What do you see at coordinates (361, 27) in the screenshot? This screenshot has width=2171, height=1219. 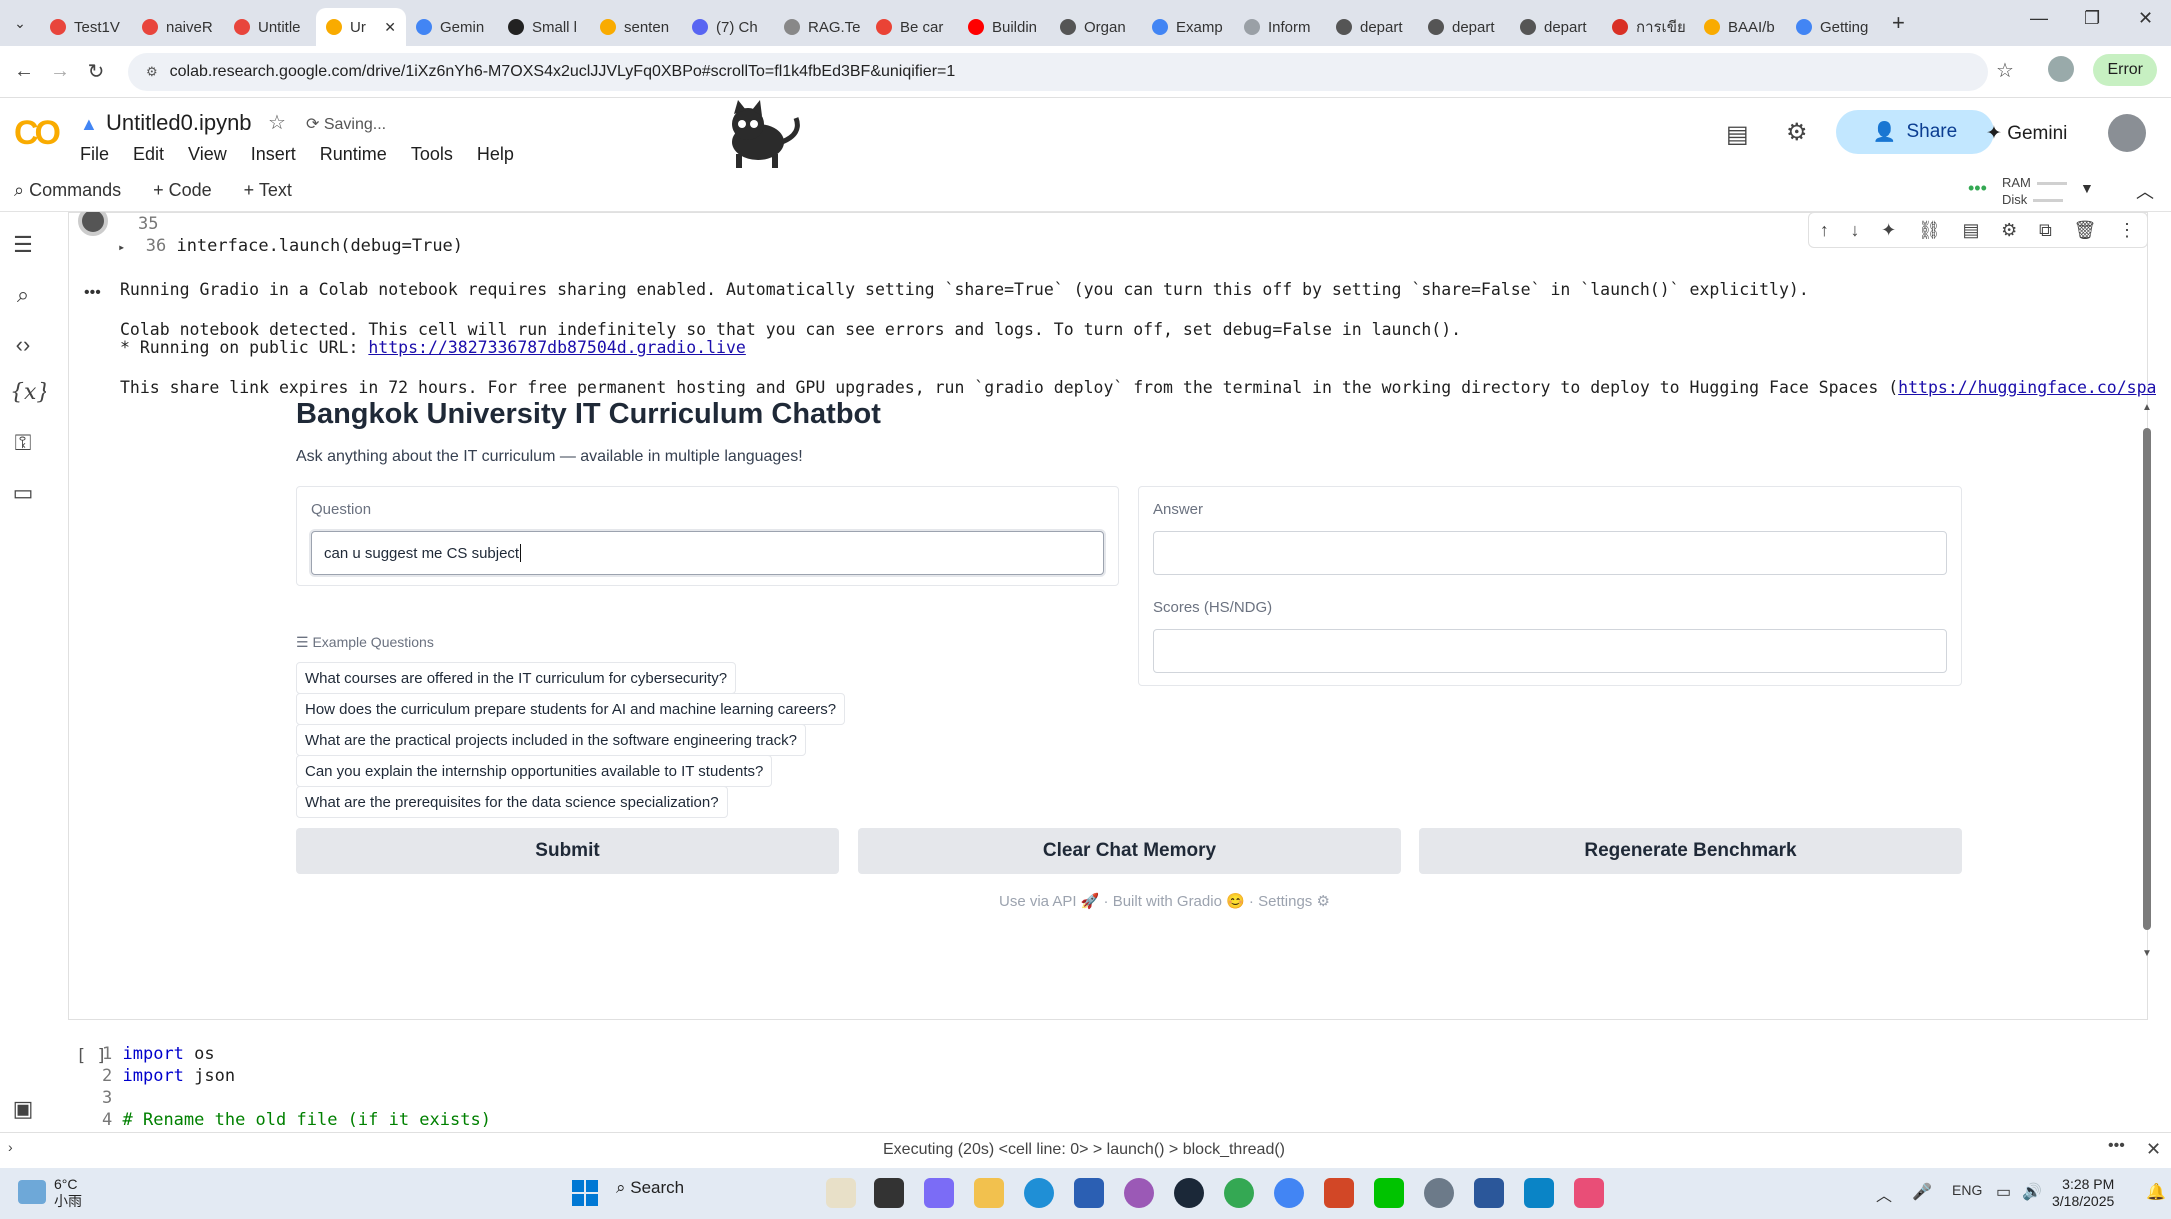 I see `browser-tab: Ur ✕` at bounding box center [361, 27].